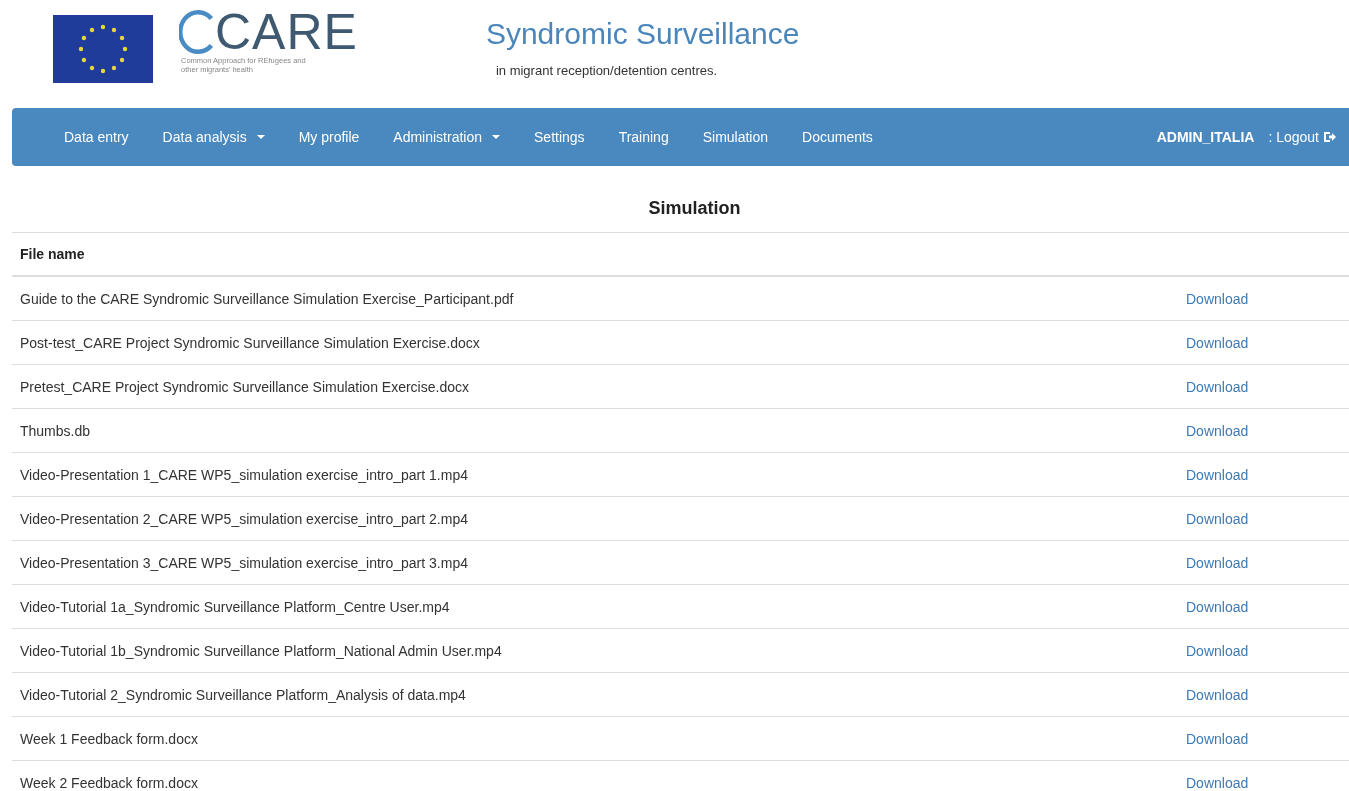 This screenshot has width=1349, height=791. Describe the element at coordinates (595, 430) in the screenshot. I see `table-cell: Thumbs.db` at that location.